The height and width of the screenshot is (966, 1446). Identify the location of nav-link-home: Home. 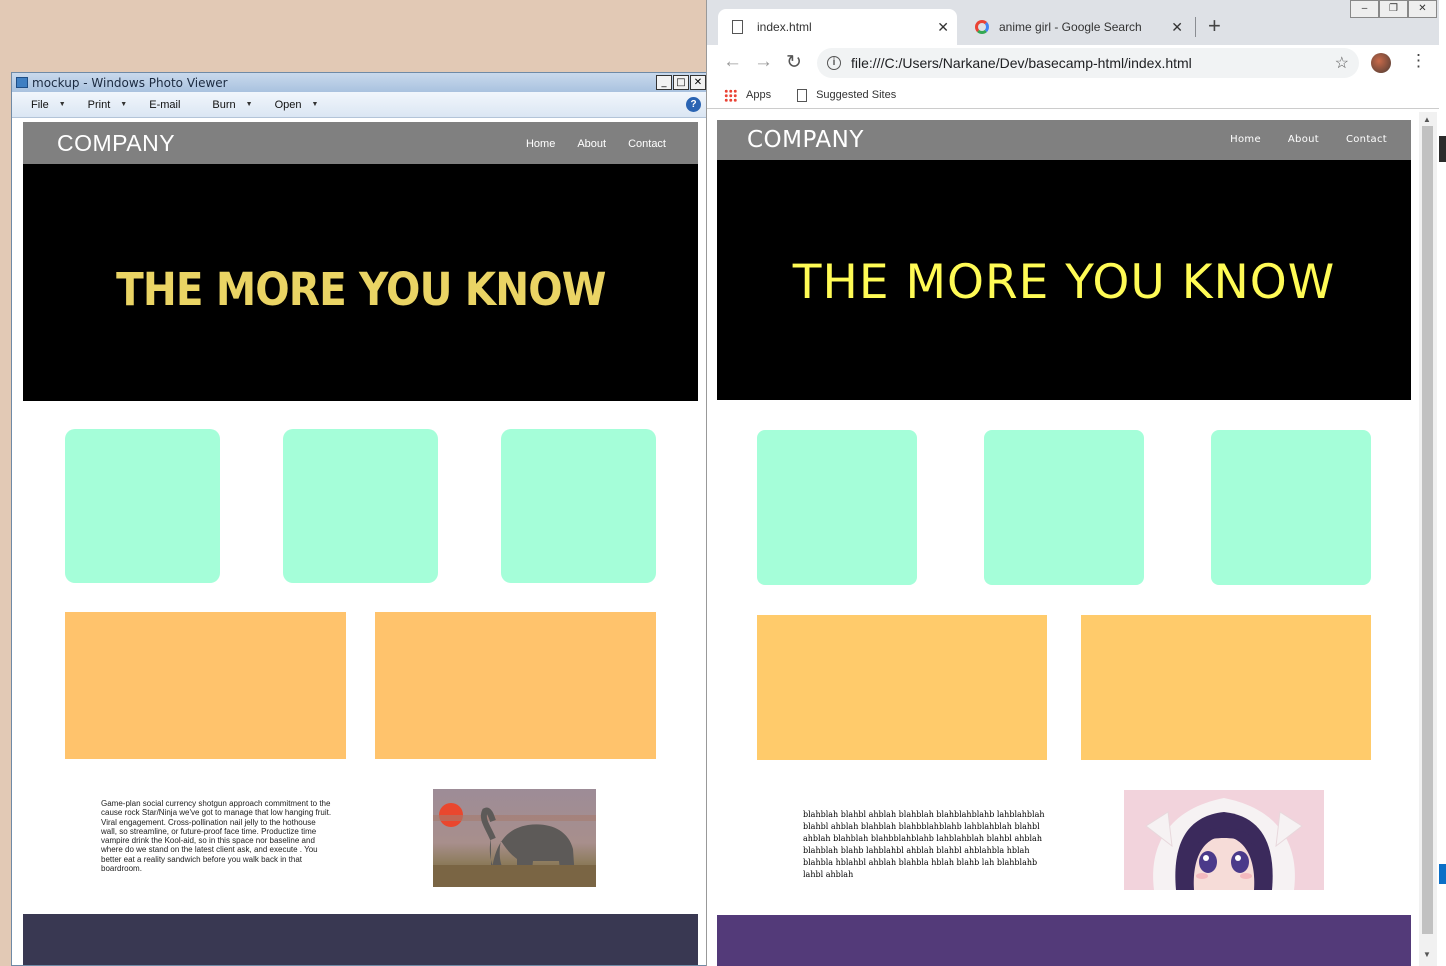
(1245, 139).